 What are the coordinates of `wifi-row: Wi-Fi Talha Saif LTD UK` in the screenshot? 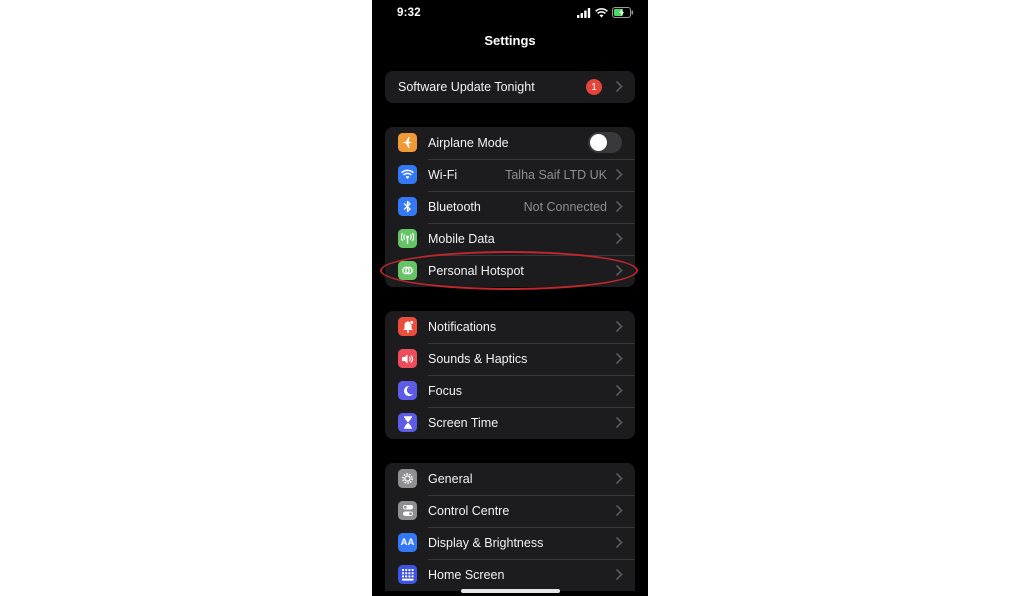 It's located at (510, 175).